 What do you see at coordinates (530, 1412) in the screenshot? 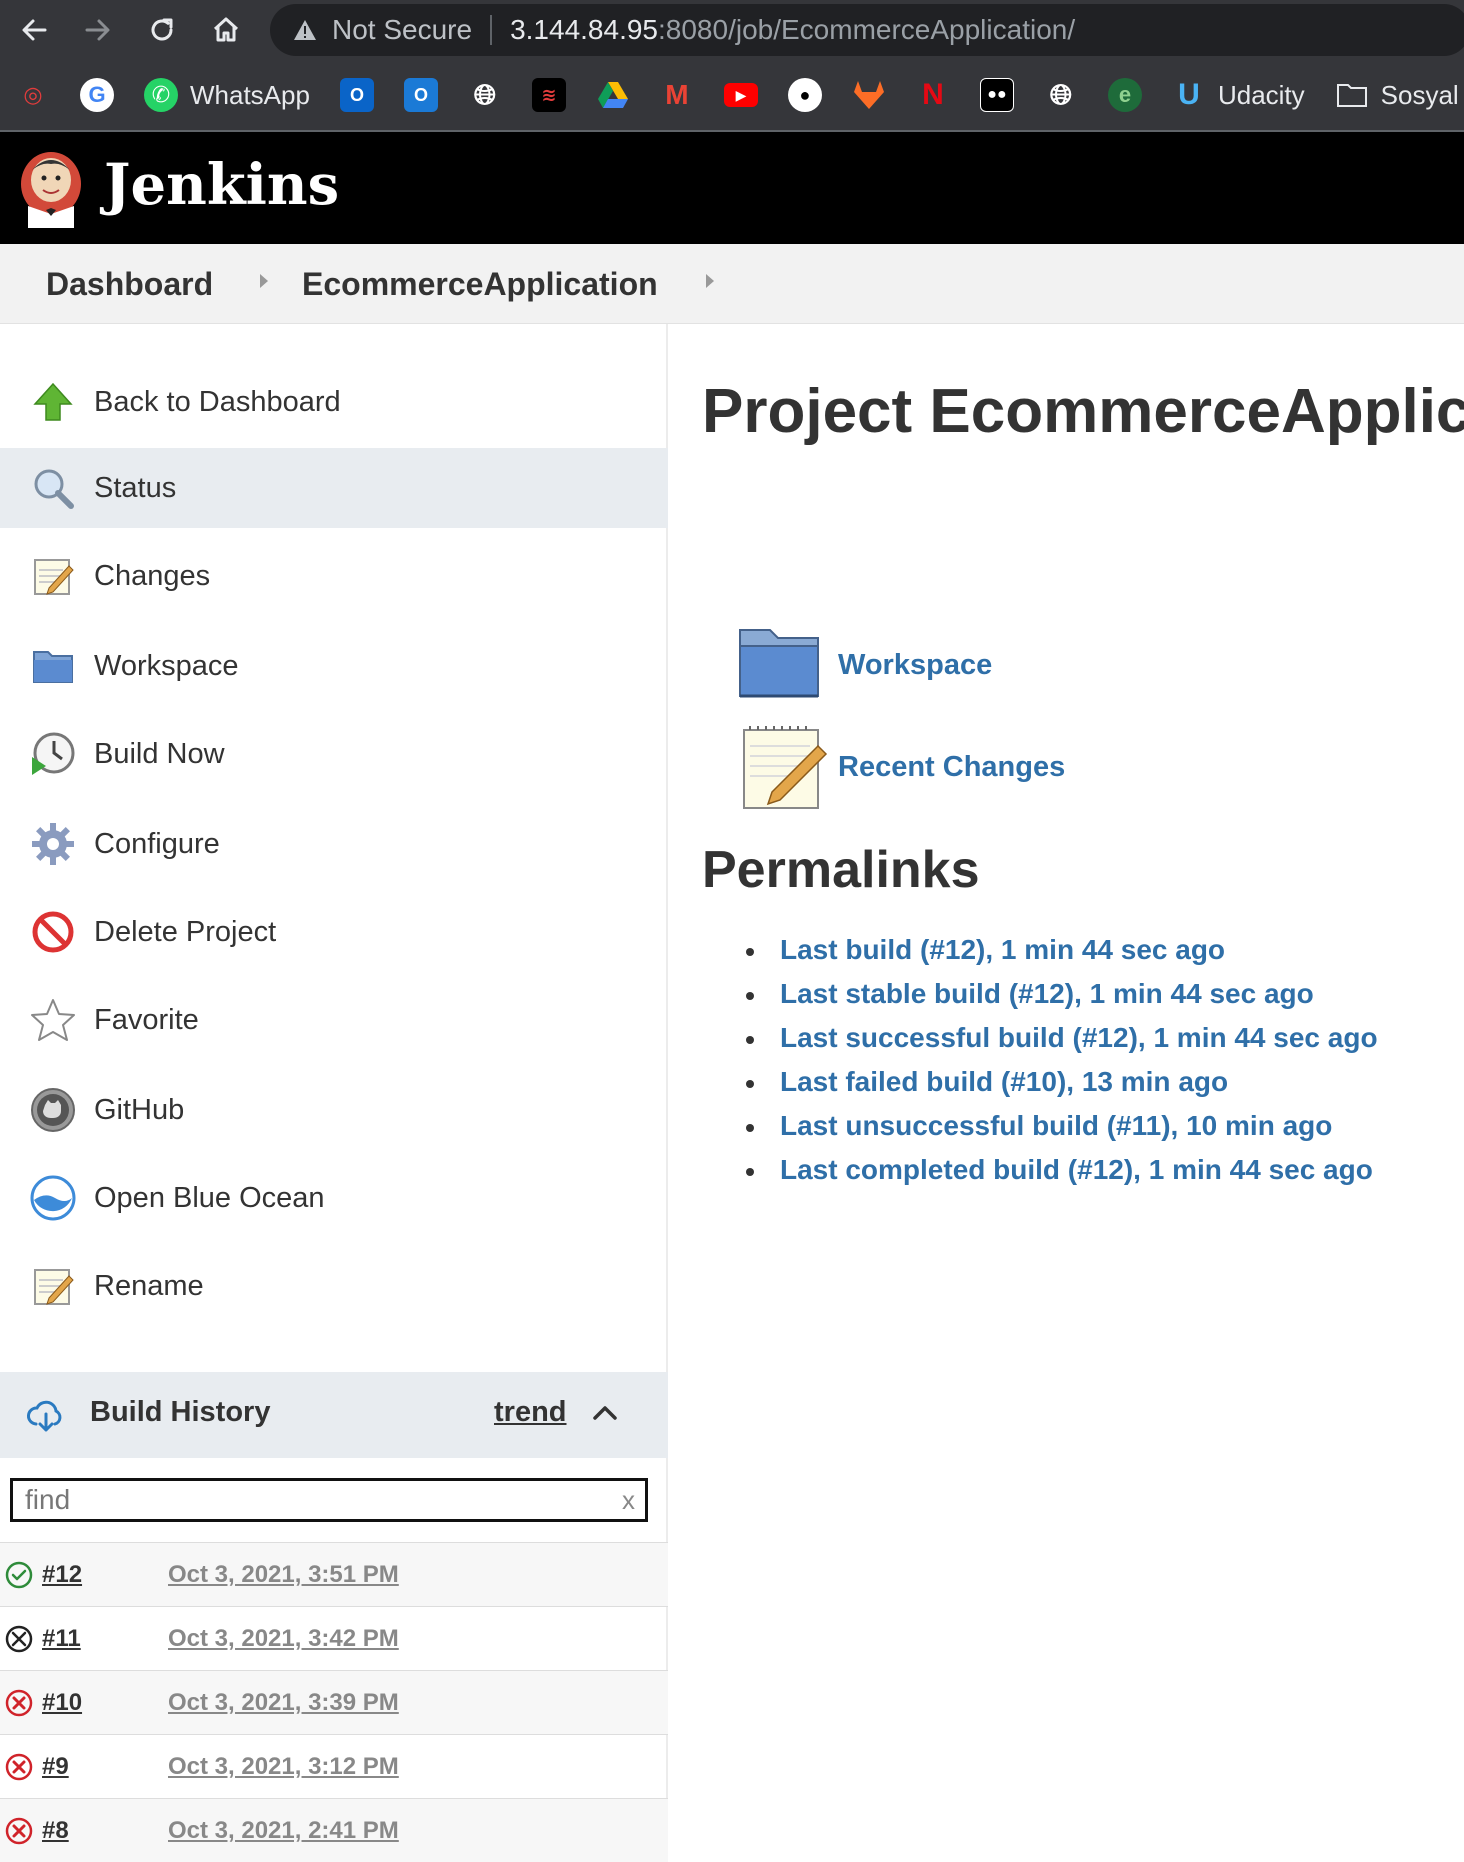
I see `trend-link: trend` at bounding box center [530, 1412].